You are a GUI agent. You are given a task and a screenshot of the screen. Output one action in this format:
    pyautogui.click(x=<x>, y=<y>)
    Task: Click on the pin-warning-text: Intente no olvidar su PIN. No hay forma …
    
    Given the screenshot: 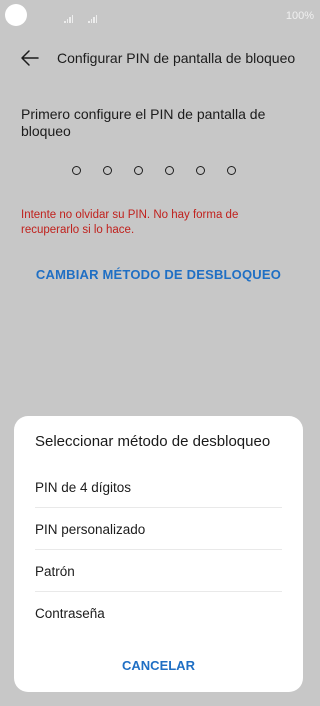 What is the action you would take?
    pyautogui.click(x=130, y=222)
    